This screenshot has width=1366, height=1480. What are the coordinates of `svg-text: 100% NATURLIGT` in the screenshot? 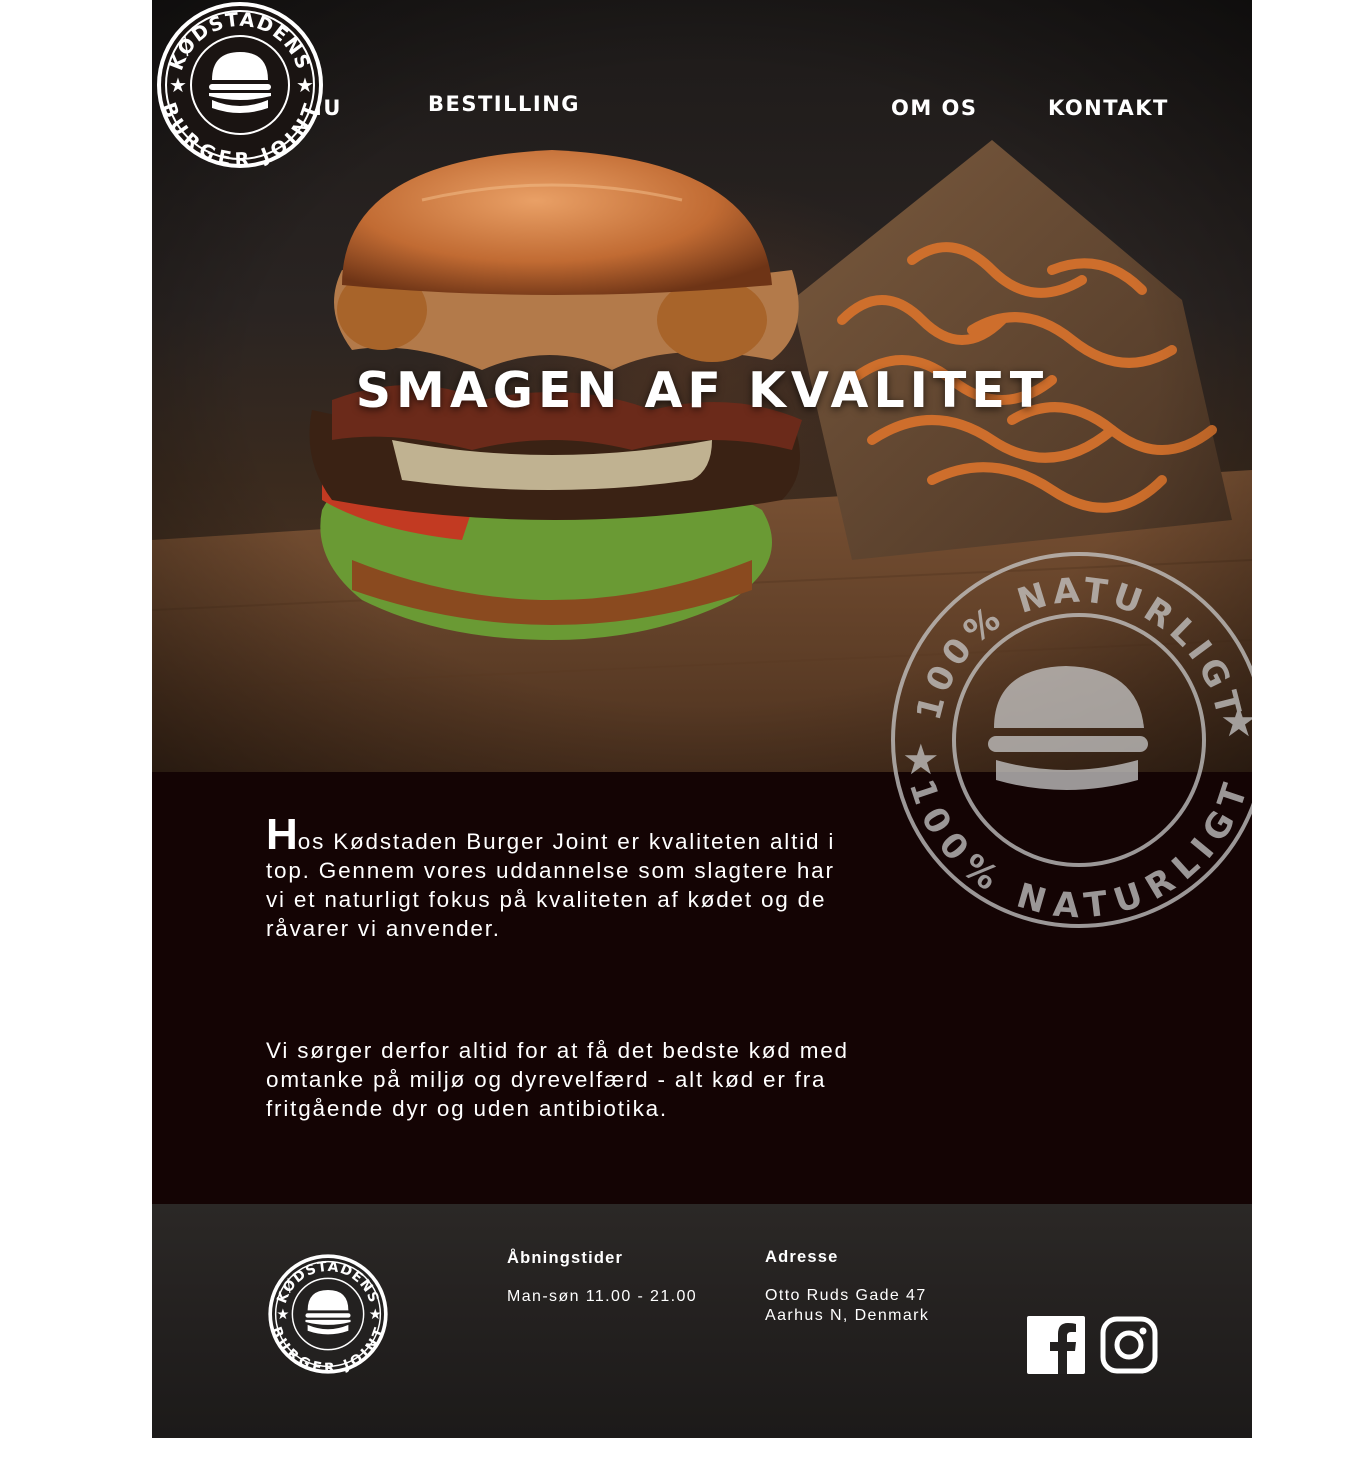 It's located at (1076, 850).